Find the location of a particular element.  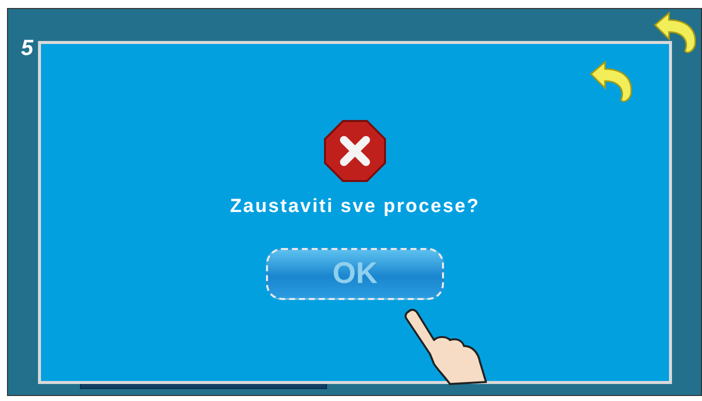

ok-button: OK is located at coordinates (355, 274).